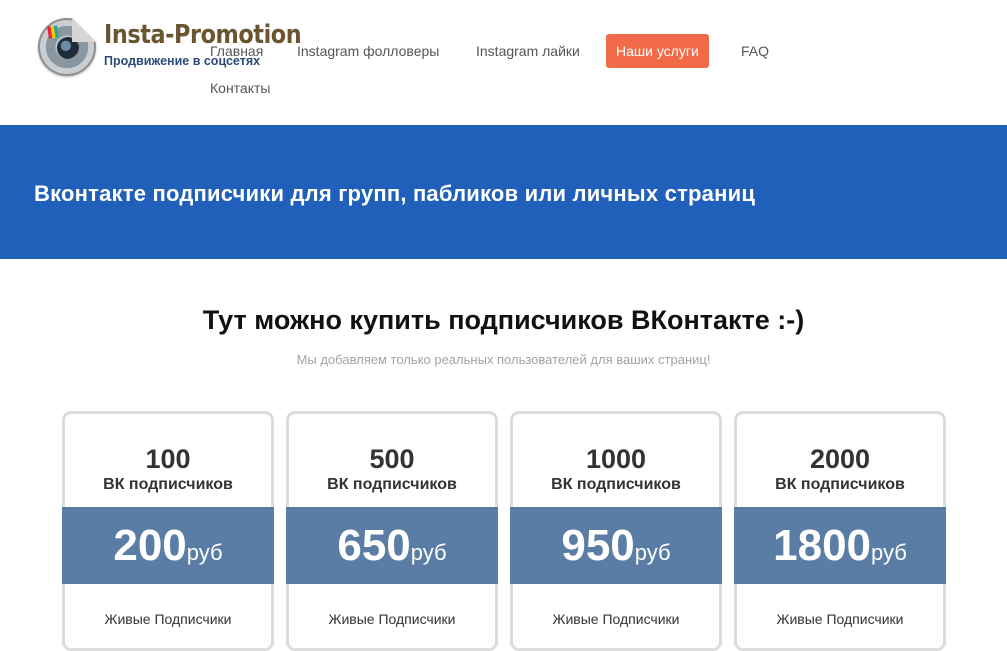  Describe the element at coordinates (374, 545) in the screenshot. I see `price-value: 650` at that location.